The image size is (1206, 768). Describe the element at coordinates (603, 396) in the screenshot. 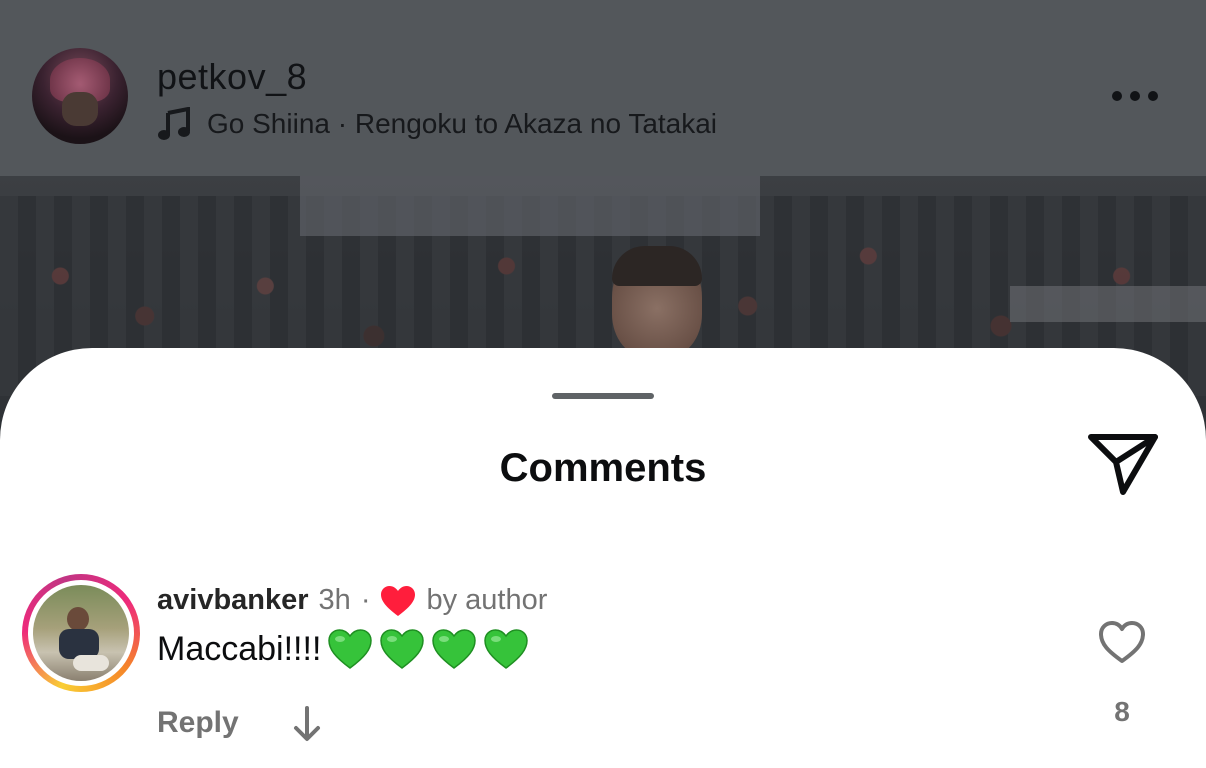

I see `sheet-drag-handle` at that location.